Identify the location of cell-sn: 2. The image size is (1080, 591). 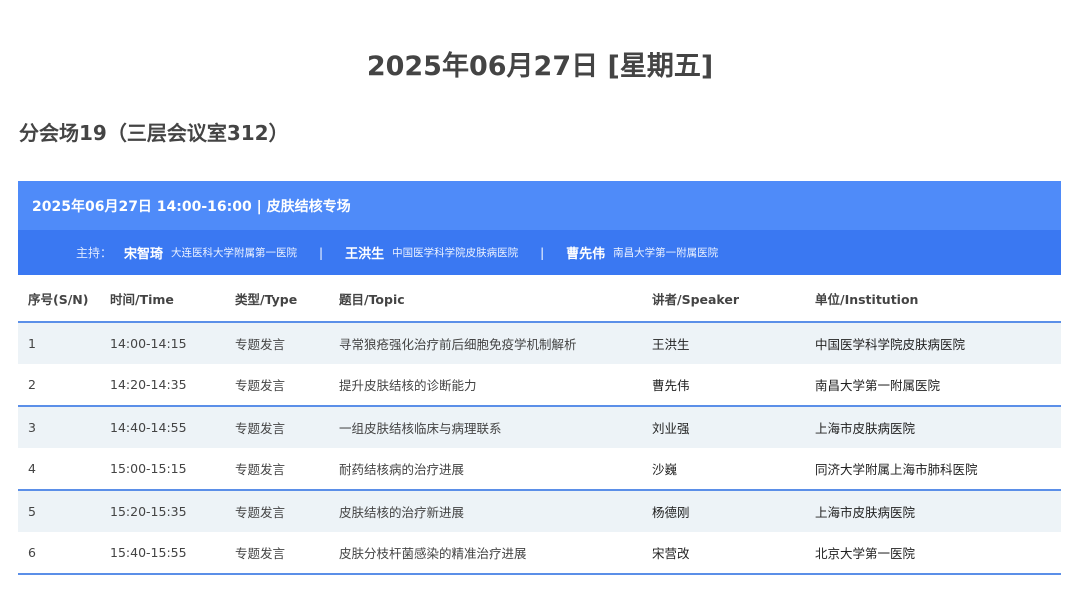
(59, 385).